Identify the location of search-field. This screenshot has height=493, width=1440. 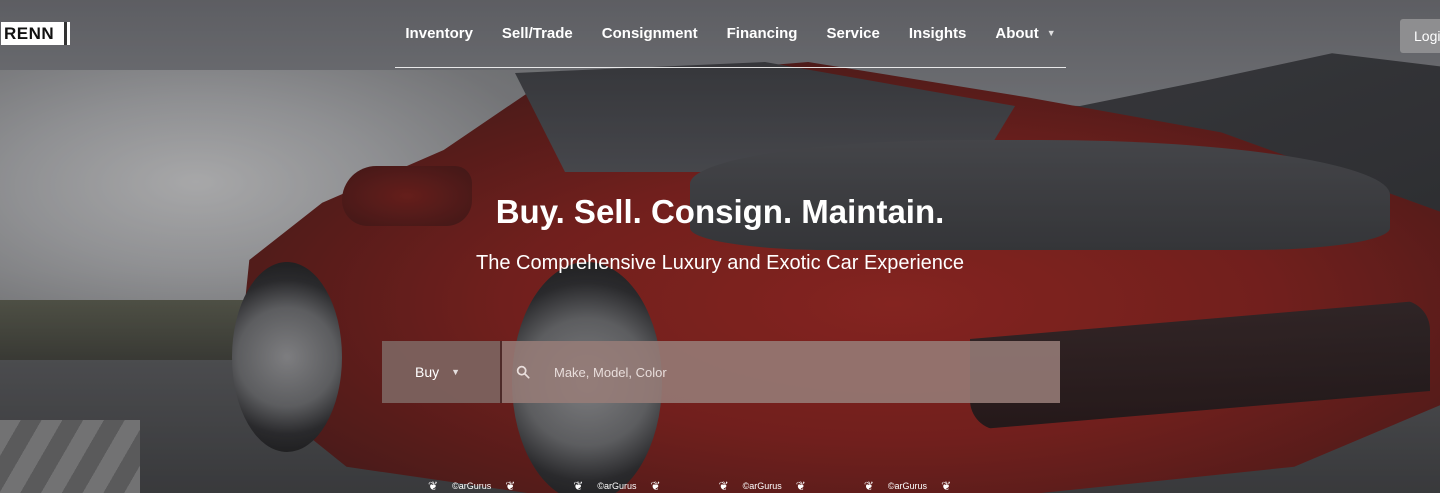
(781, 372).